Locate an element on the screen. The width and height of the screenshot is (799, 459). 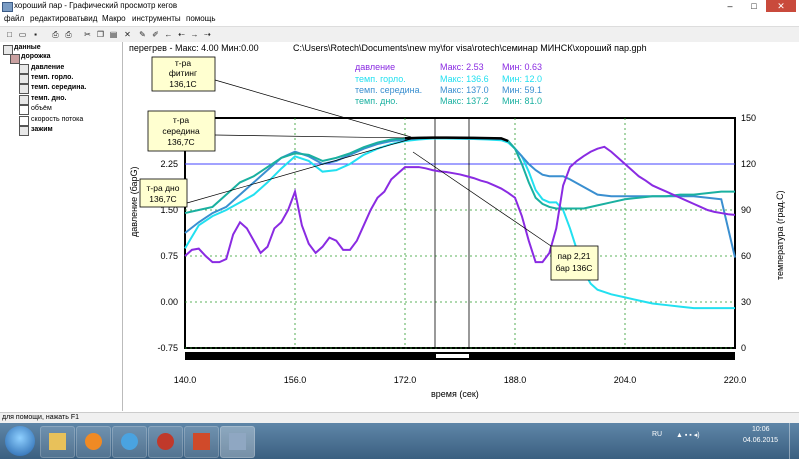
y2-tick-label: 150 is located at coordinates (748, 118).